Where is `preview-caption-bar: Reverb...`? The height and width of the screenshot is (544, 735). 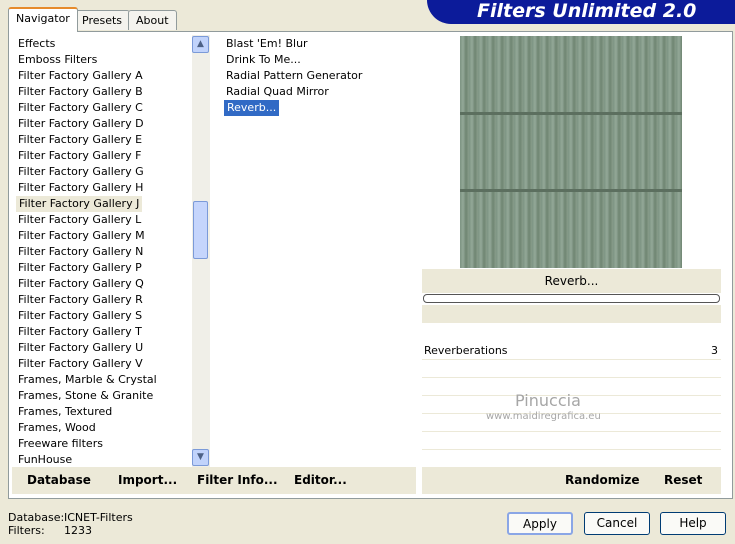
preview-caption-bar: Reverb... is located at coordinates (571, 281).